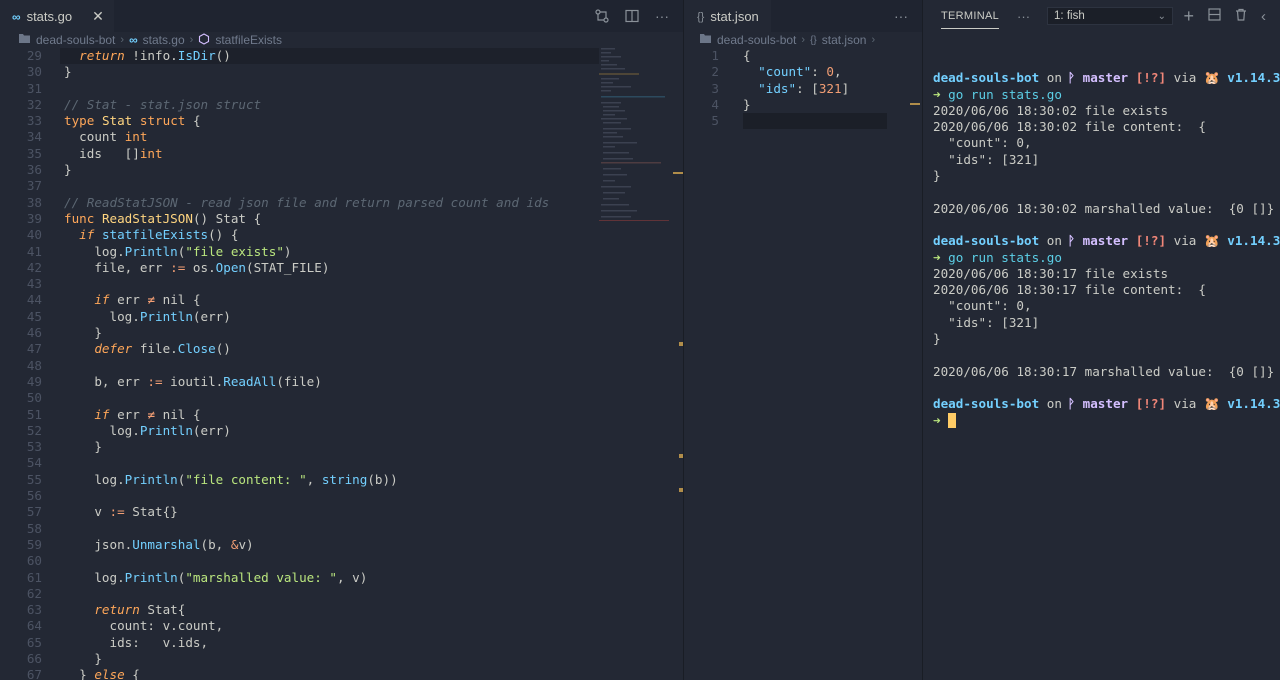 This screenshot has height=680, width=1280. I want to click on code-line: 36}, so click(341, 170).